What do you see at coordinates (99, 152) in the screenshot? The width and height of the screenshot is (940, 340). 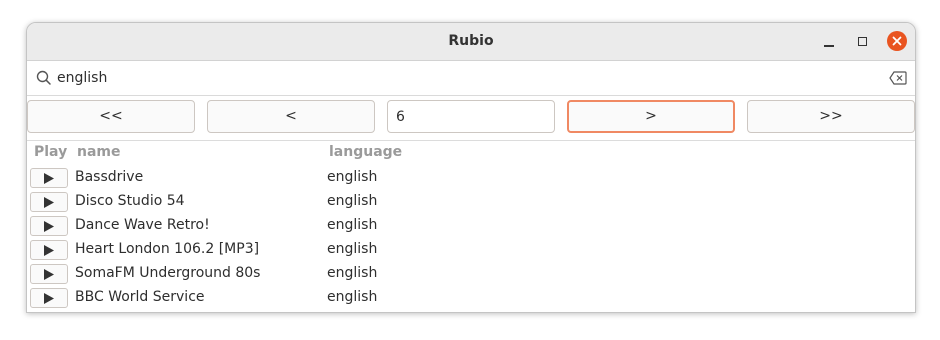 I see `column-header-name: name` at bounding box center [99, 152].